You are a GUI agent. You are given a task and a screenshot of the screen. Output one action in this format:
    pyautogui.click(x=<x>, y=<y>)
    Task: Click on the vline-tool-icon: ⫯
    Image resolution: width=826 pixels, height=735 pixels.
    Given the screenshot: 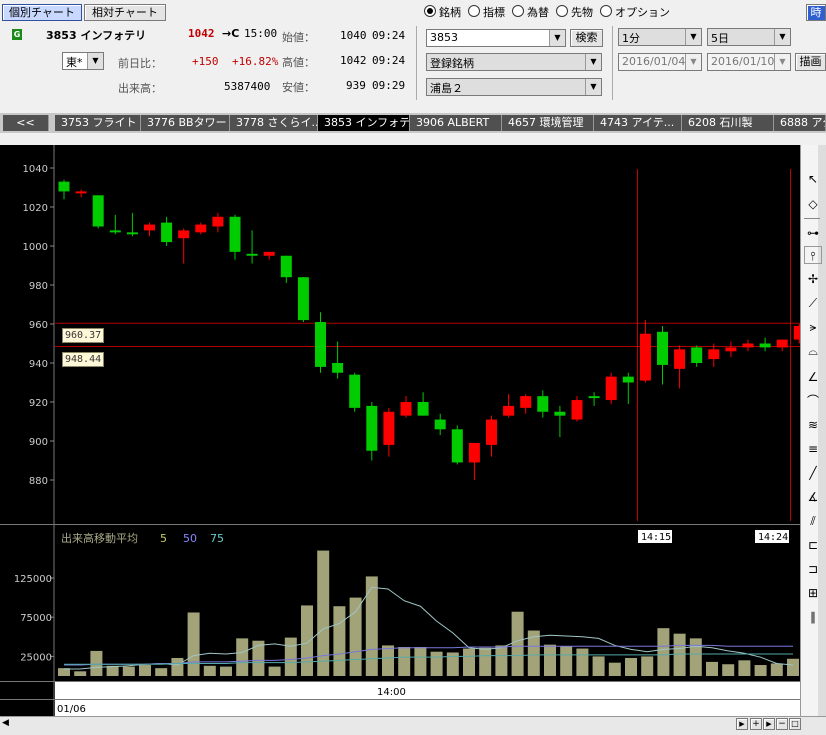 What is the action you would take?
    pyautogui.click(x=813, y=255)
    